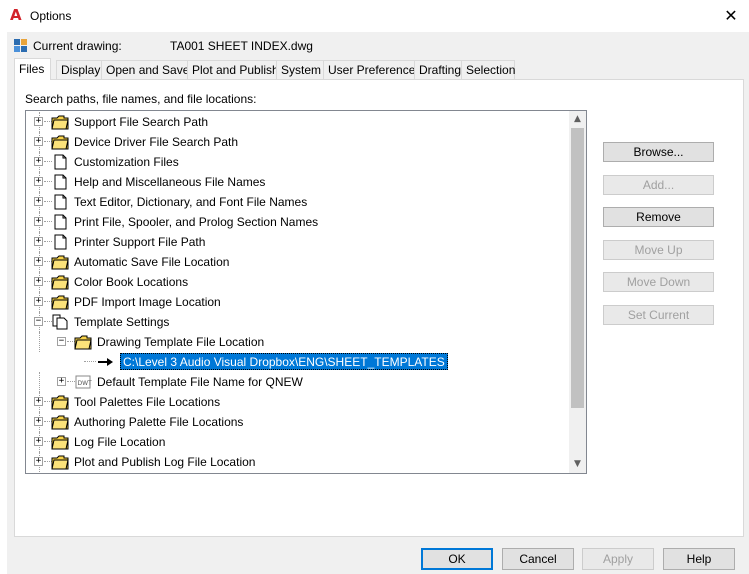 The image size is (749, 574). I want to click on tree-item: + DWT Default Template File Name for QNEW, so click(296, 382).